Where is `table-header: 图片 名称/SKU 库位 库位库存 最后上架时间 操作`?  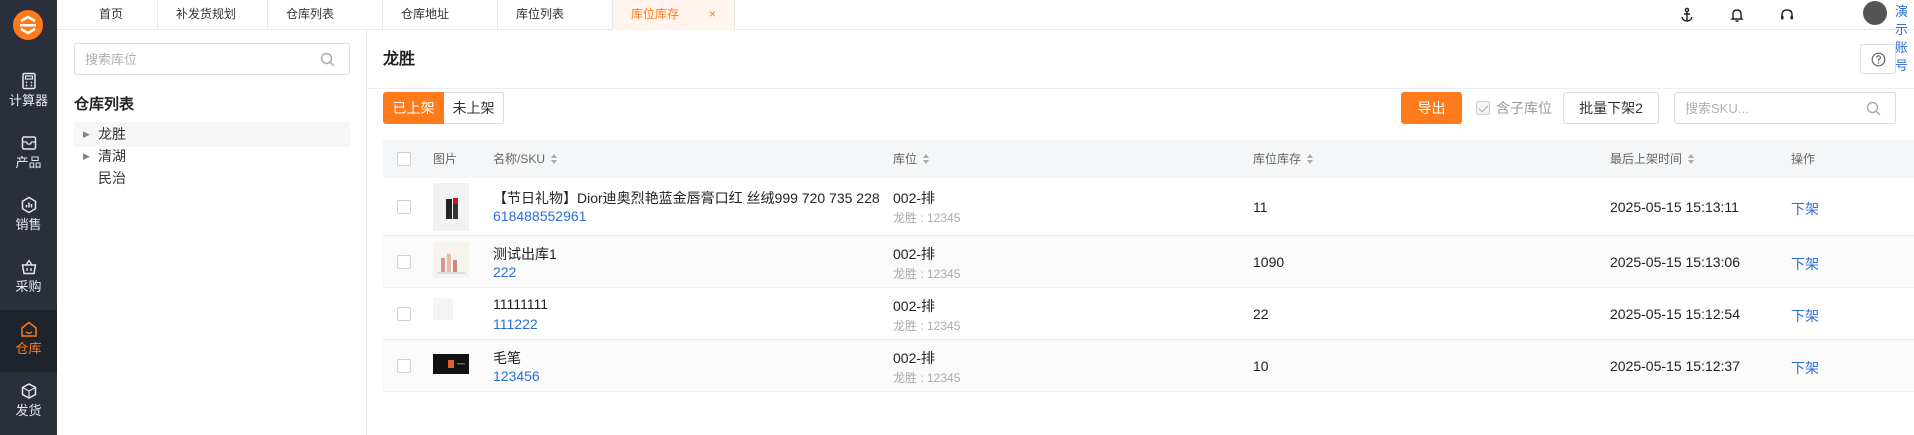 table-header: 图片 名称/SKU 库位 库位库存 最后上架时间 操作 is located at coordinates (1148, 159).